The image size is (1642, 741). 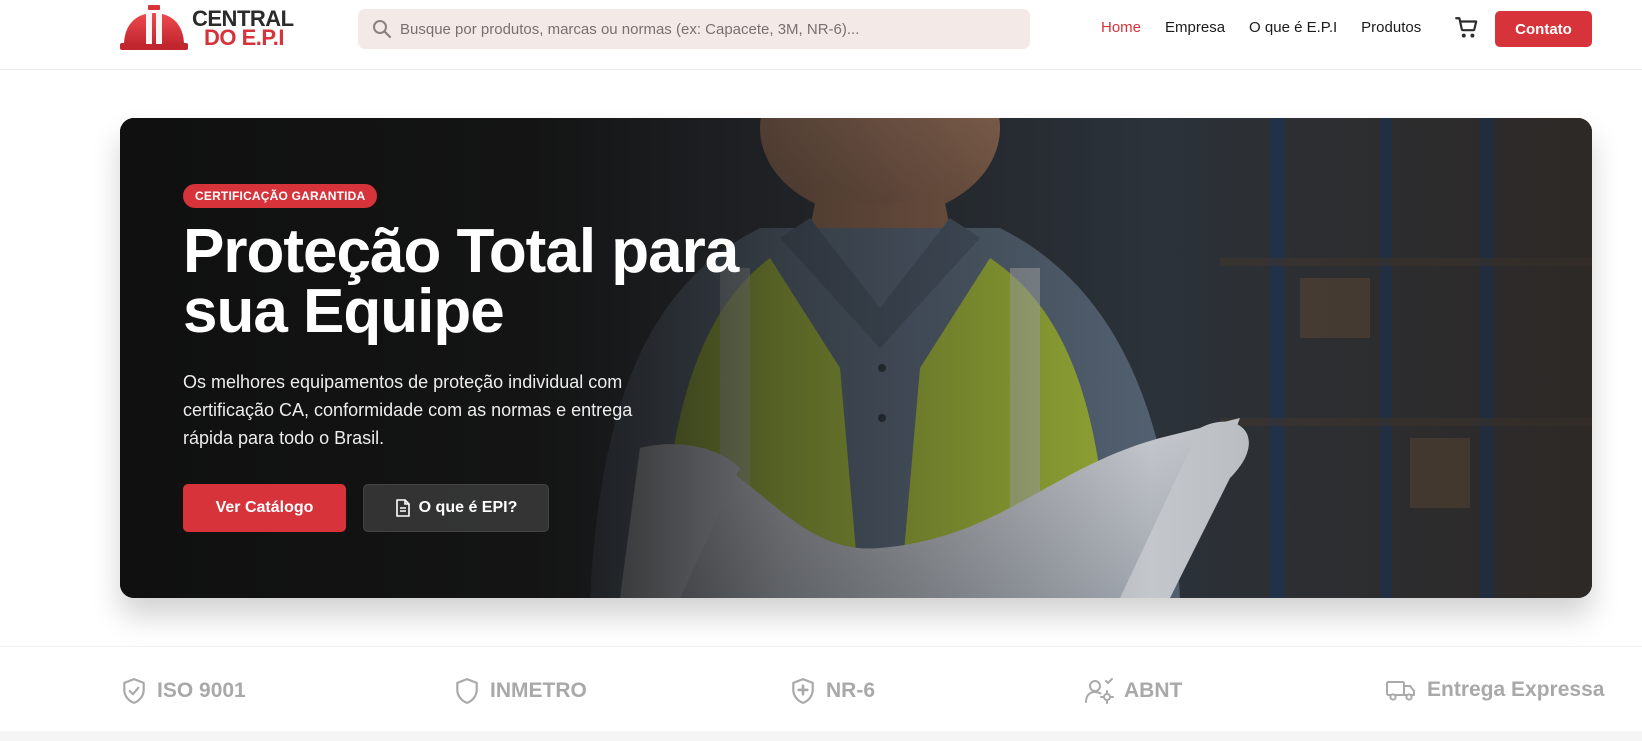 I want to click on helmet-logo-icon, so click(x=154, y=27).